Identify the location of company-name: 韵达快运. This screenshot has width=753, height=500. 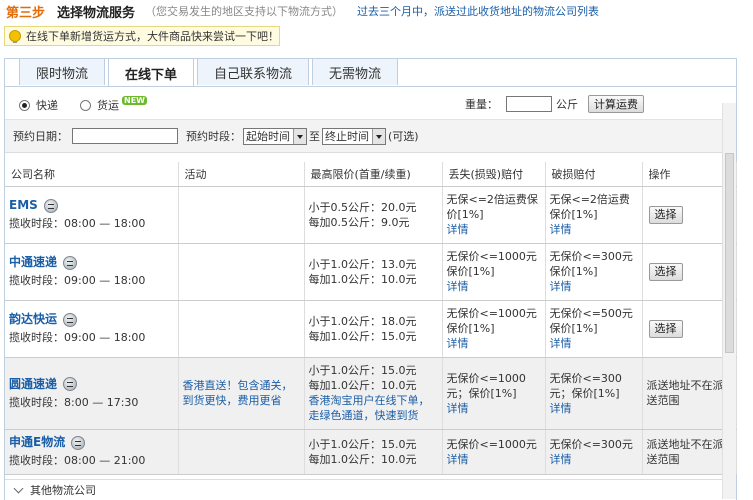
(33, 319).